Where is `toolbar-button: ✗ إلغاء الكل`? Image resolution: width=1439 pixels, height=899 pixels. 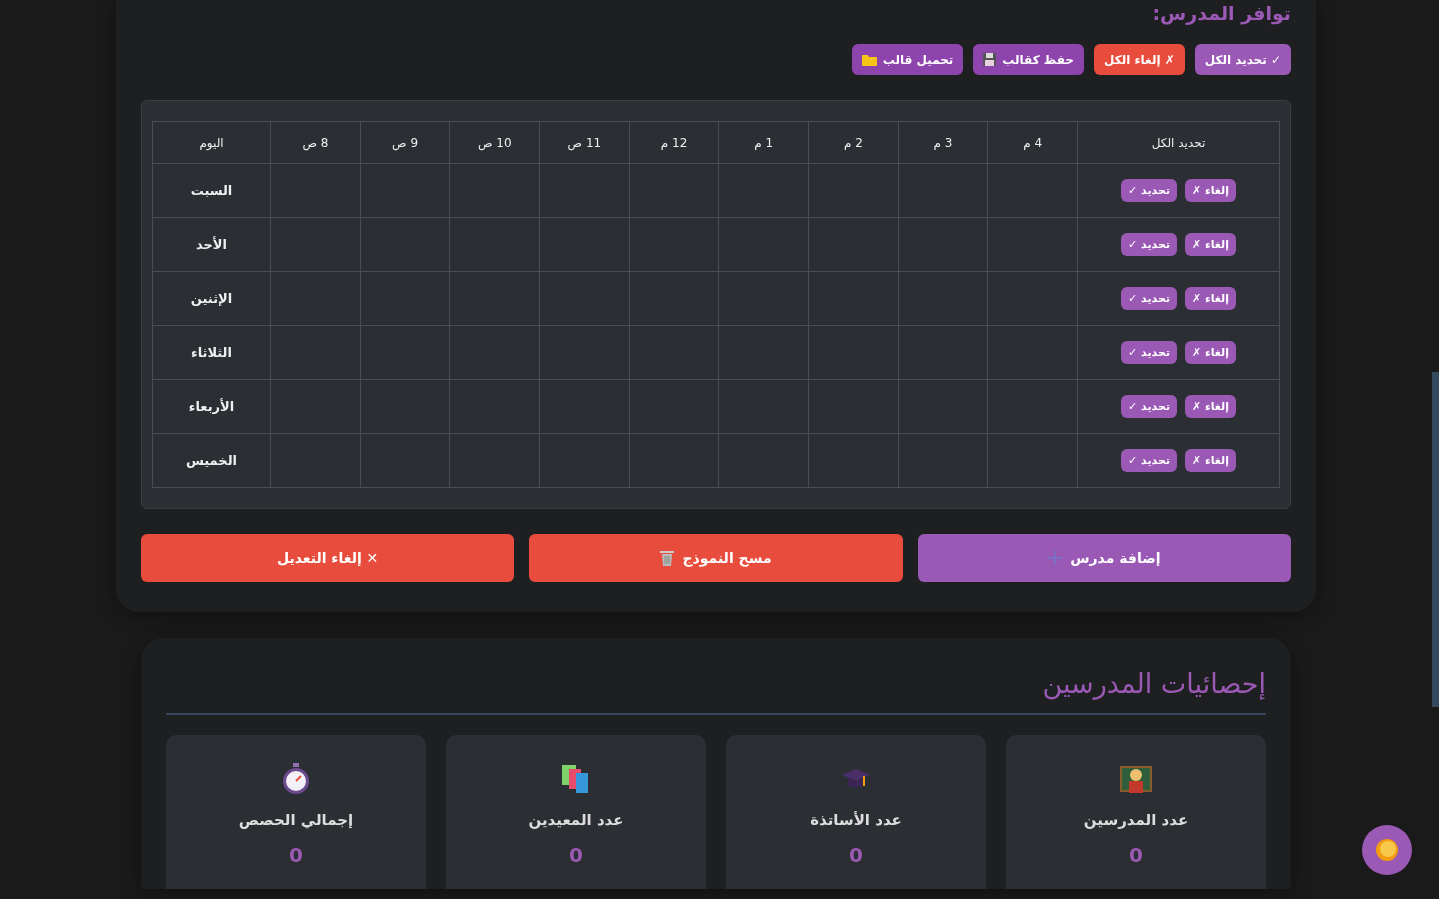
toolbar-button: ✗ إلغاء الكل is located at coordinates (1139, 59).